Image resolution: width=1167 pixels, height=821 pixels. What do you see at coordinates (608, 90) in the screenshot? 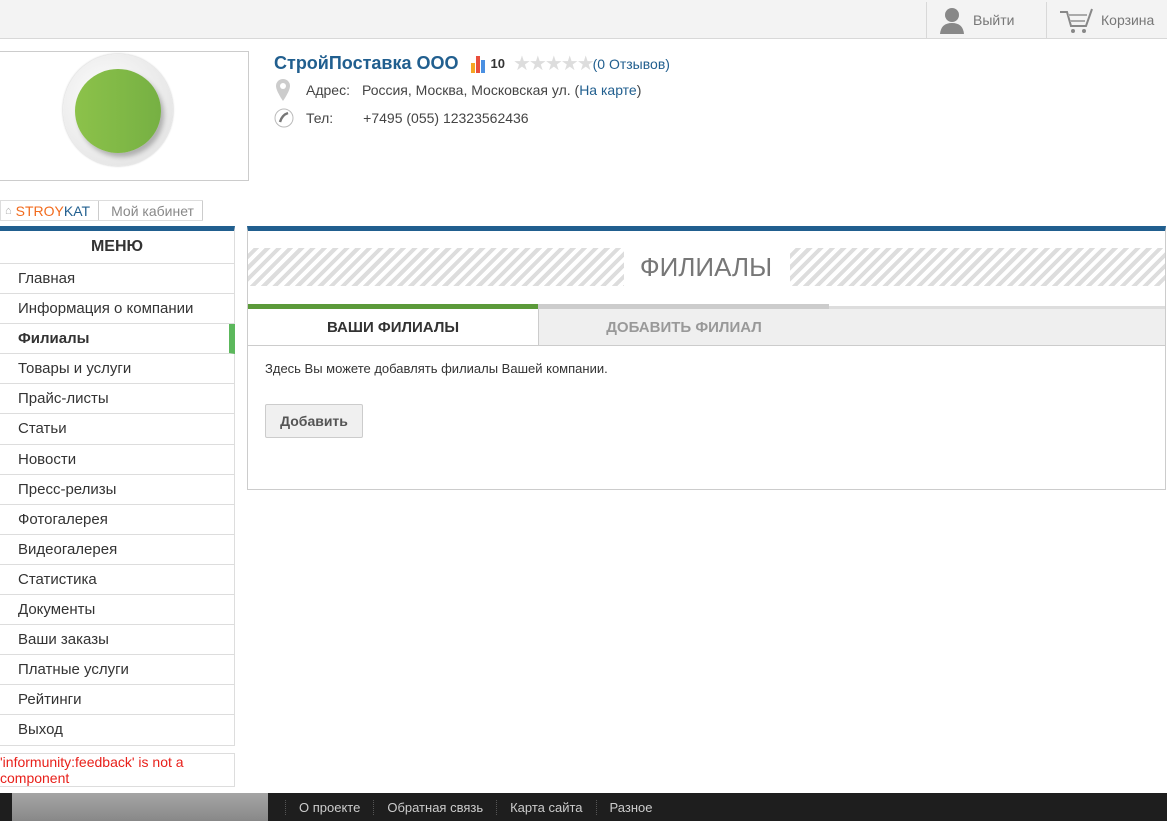
I see `map-link: На карте` at bounding box center [608, 90].